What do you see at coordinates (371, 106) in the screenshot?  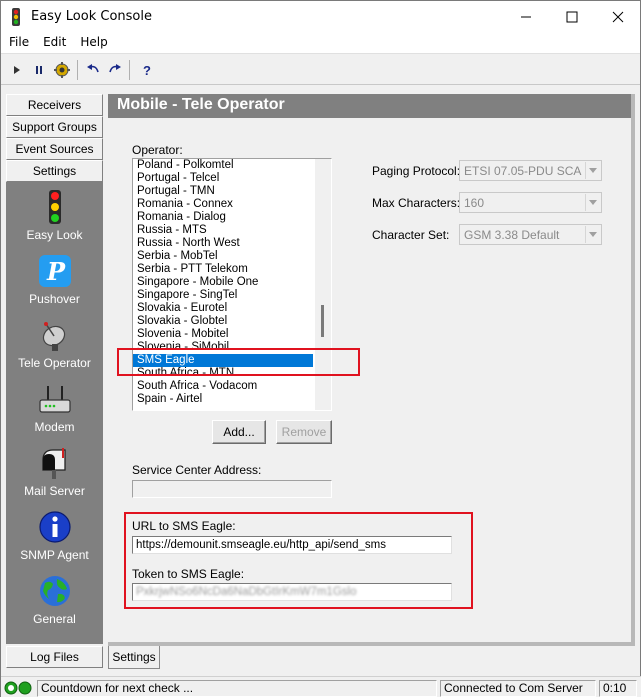 I see `page-title: Mobile - Tele Operator` at bounding box center [371, 106].